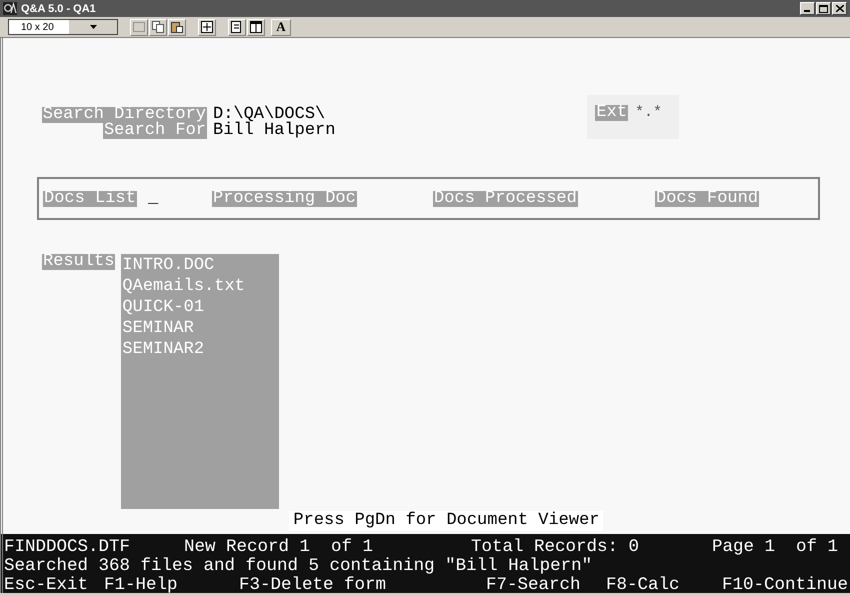 This screenshot has width=850, height=596. What do you see at coordinates (299, 566) in the screenshot?
I see `status-message: Searched 368 files and found 5 containing "Bill Halpern"` at bounding box center [299, 566].